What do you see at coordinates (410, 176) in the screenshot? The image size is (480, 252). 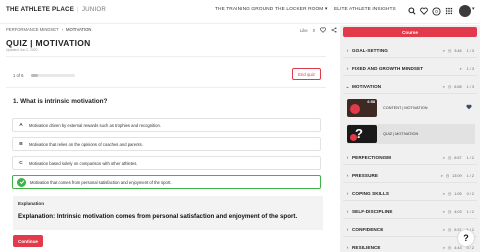 I see `section-pressure: › PRESSURE ⌕ ◷ 13:09 1 / 2` at bounding box center [410, 176].